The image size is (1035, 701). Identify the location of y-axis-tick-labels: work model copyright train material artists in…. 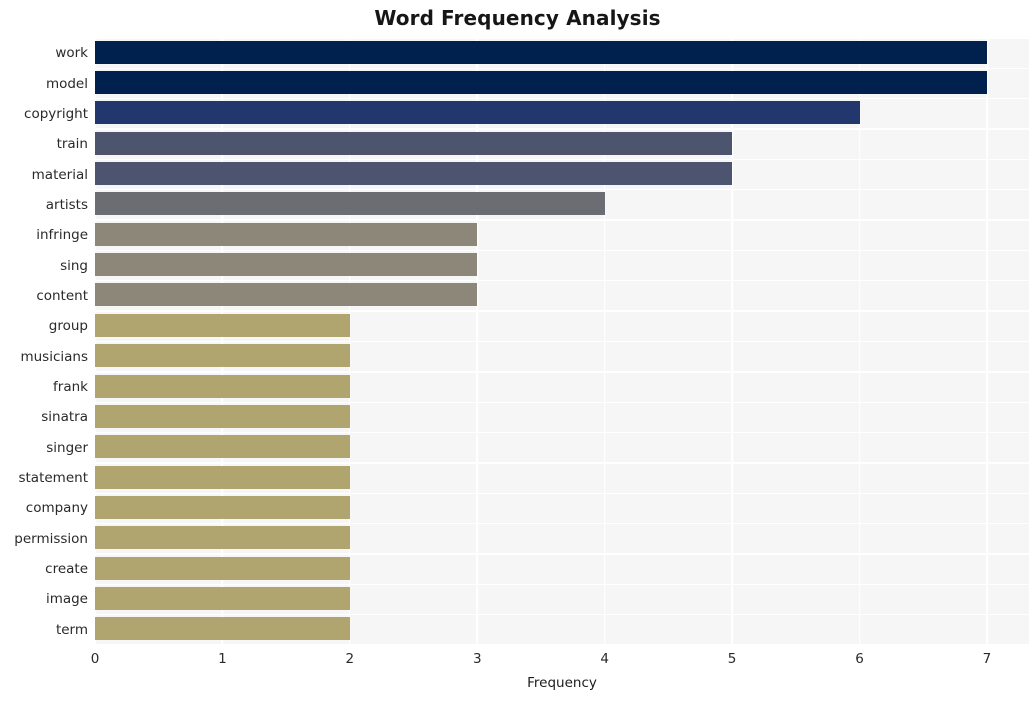
(44, 341).